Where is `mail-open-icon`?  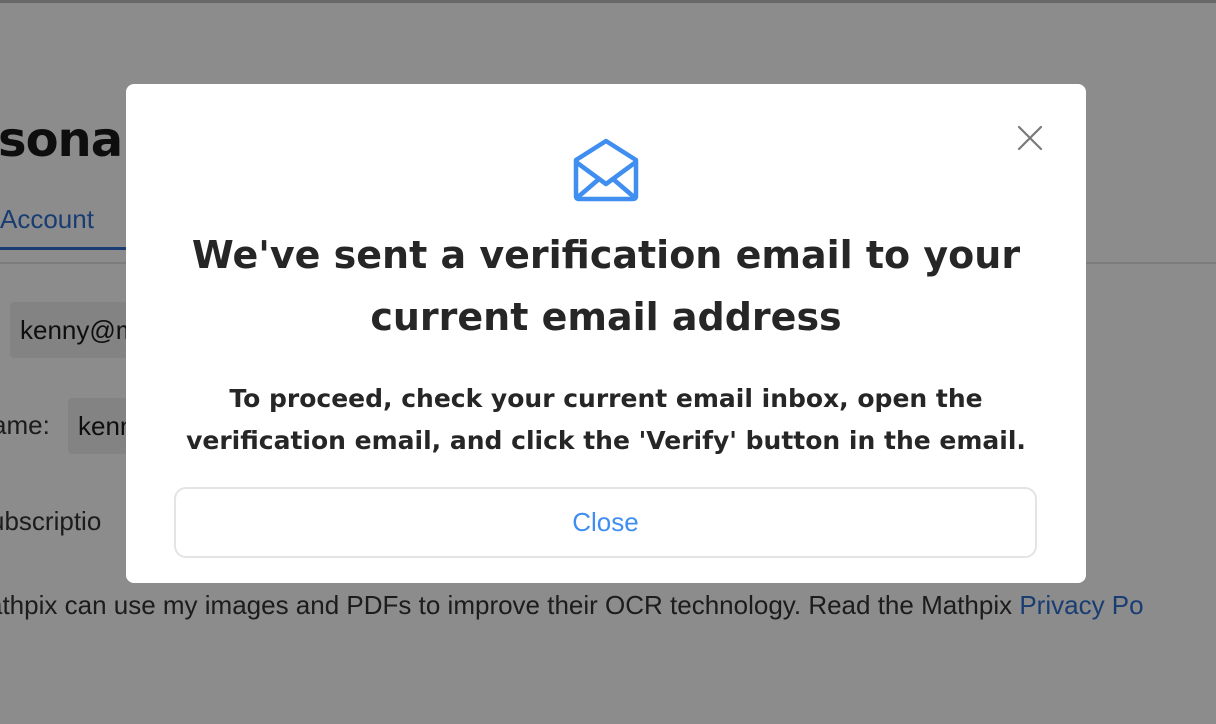
mail-open-icon is located at coordinates (606, 170).